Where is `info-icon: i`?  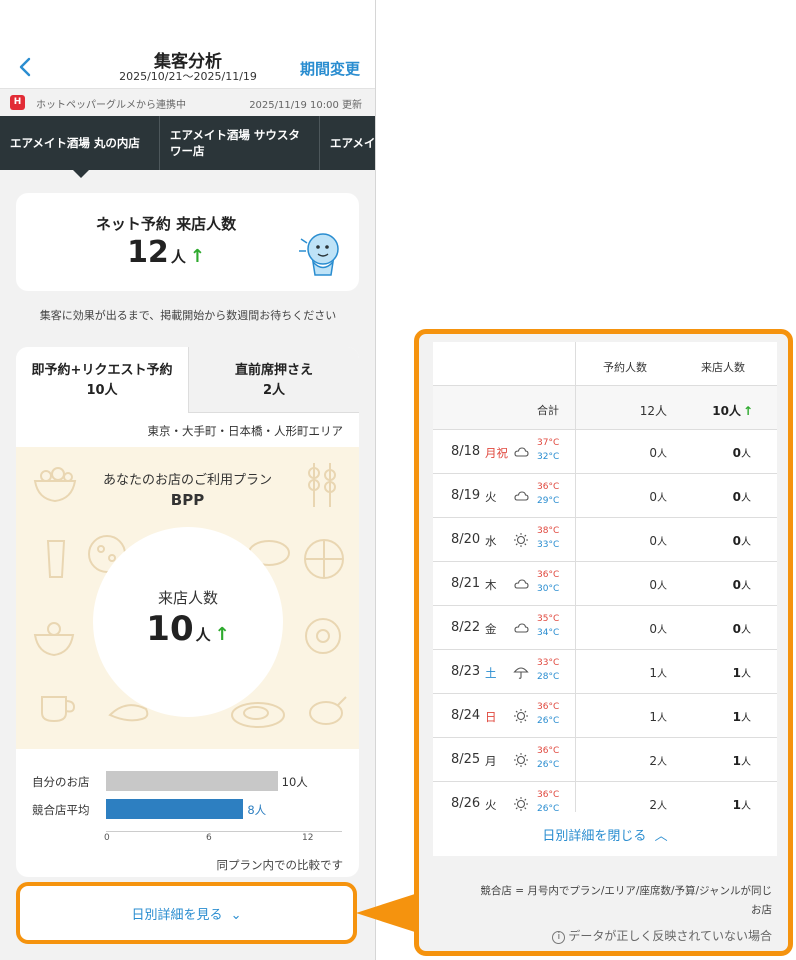
info-icon: i is located at coordinates (559, 937).